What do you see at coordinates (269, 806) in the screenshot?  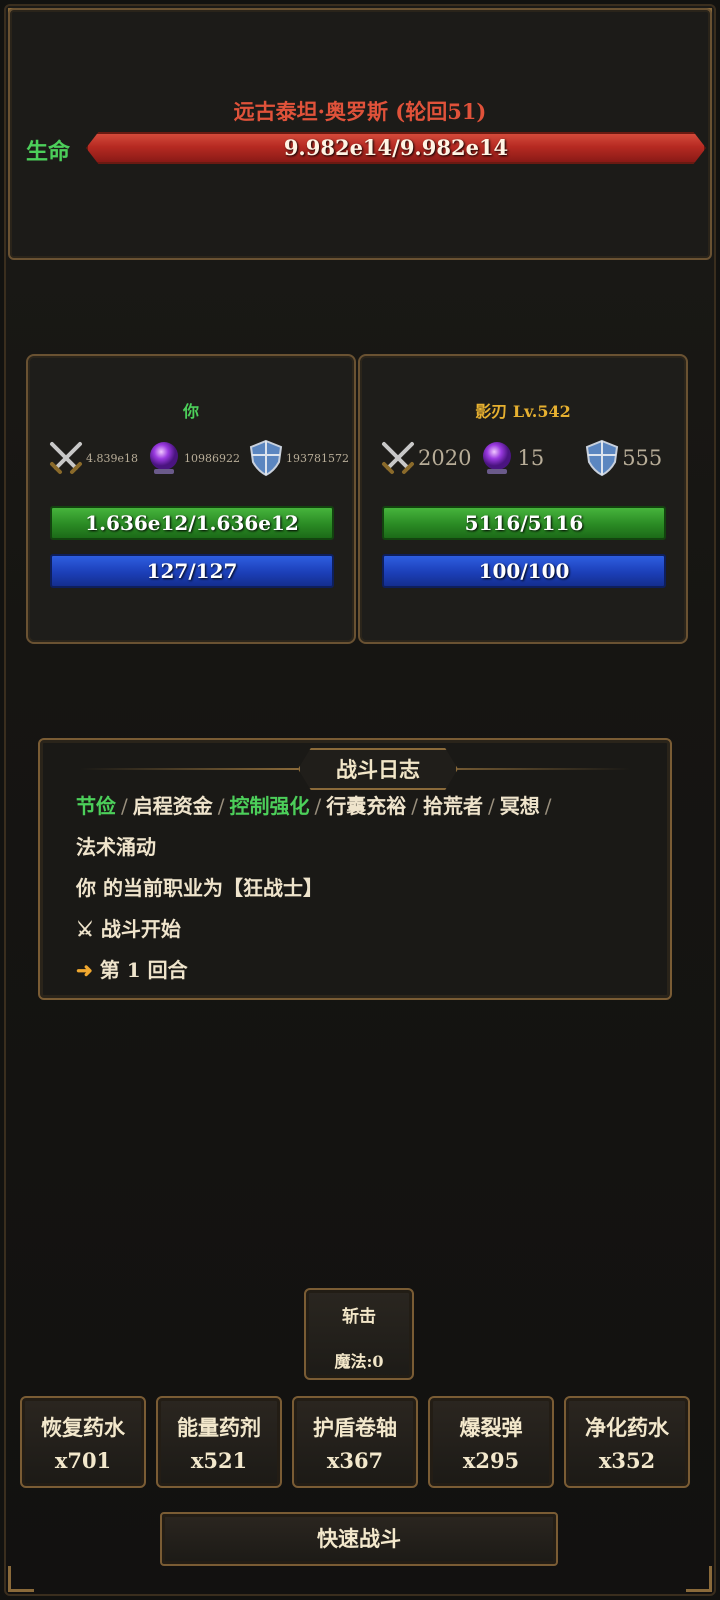 I see `trait-2: 控制强化` at bounding box center [269, 806].